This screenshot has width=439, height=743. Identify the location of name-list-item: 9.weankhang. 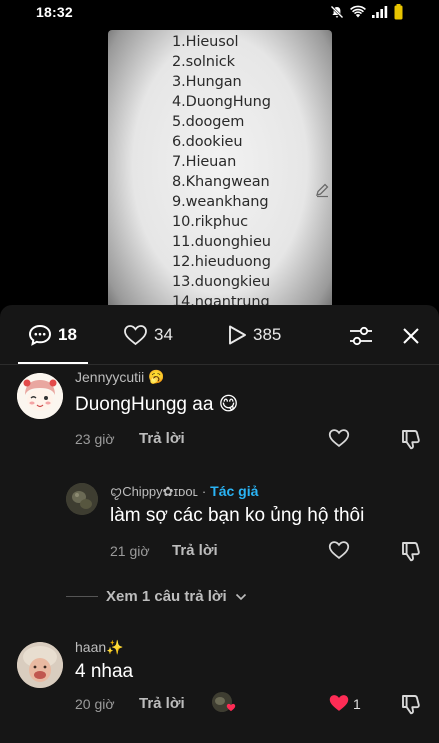
(220, 202).